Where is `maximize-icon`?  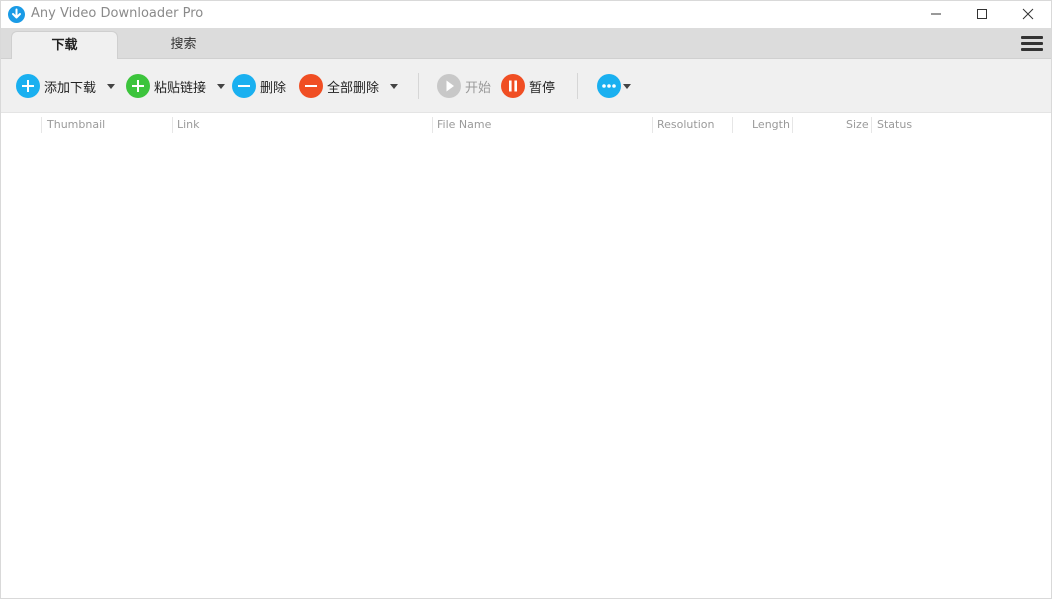 maximize-icon is located at coordinates (982, 14).